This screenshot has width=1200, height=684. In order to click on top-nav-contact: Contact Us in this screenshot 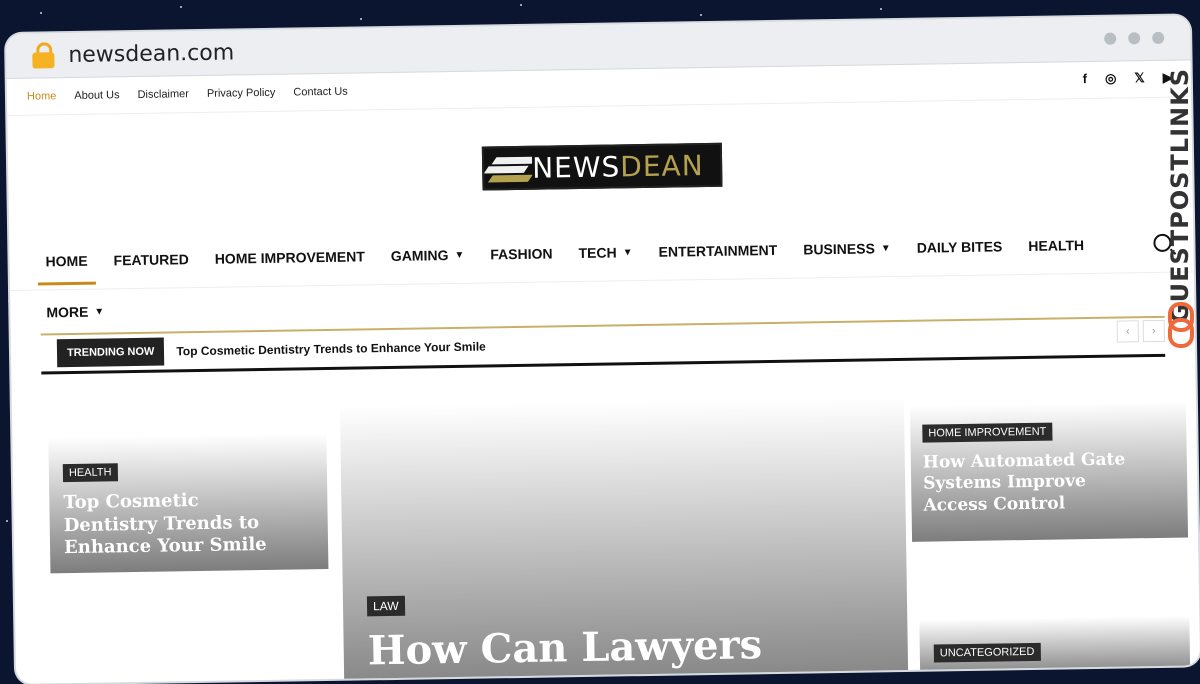, I will do `click(320, 92)`.